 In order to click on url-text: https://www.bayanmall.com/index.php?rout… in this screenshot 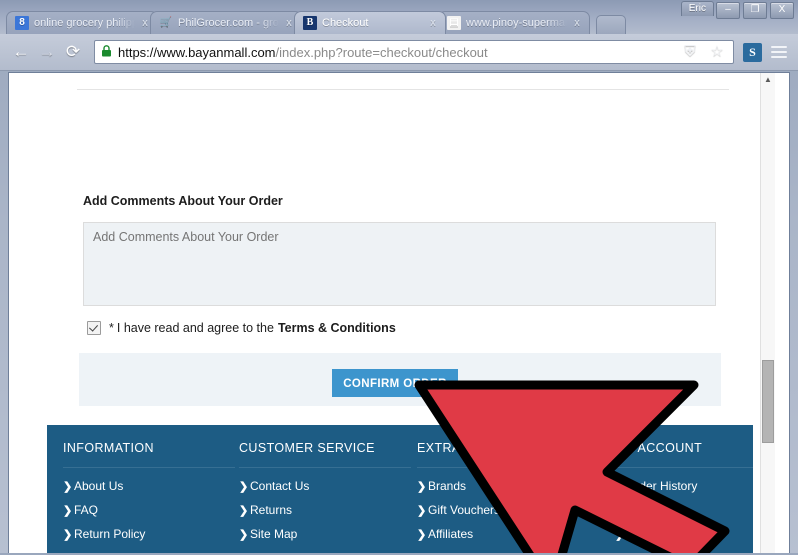, I will do `click(303, 52)`.